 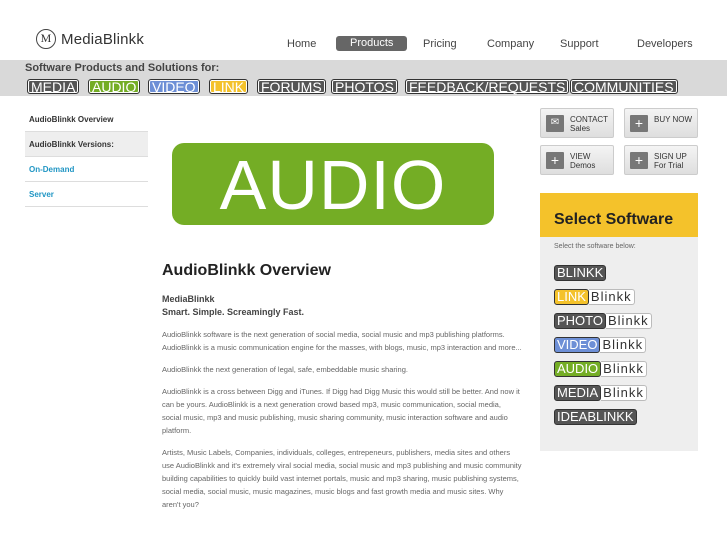 I want to click on software-videoblinkk: VIDEO Blinkk, so click(x=600, y=345).